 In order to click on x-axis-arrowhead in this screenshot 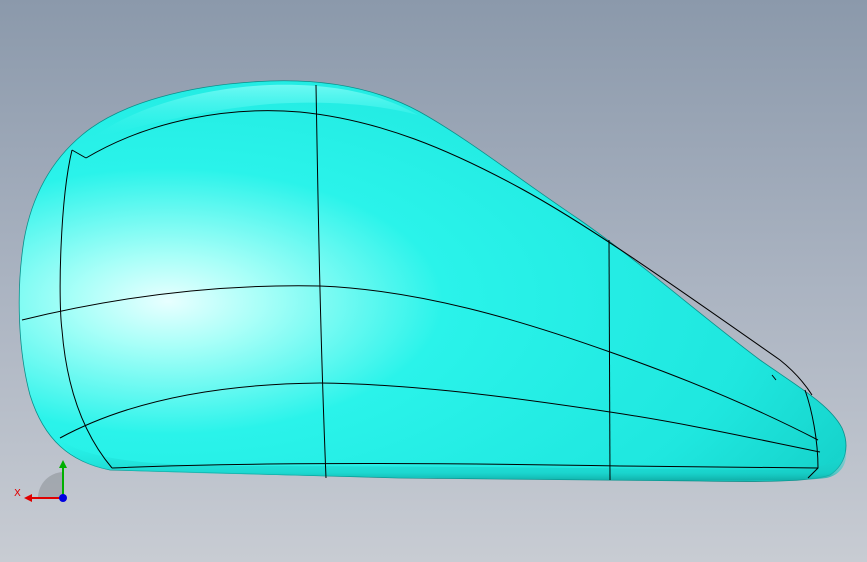, I will do `click(28, 498)`.